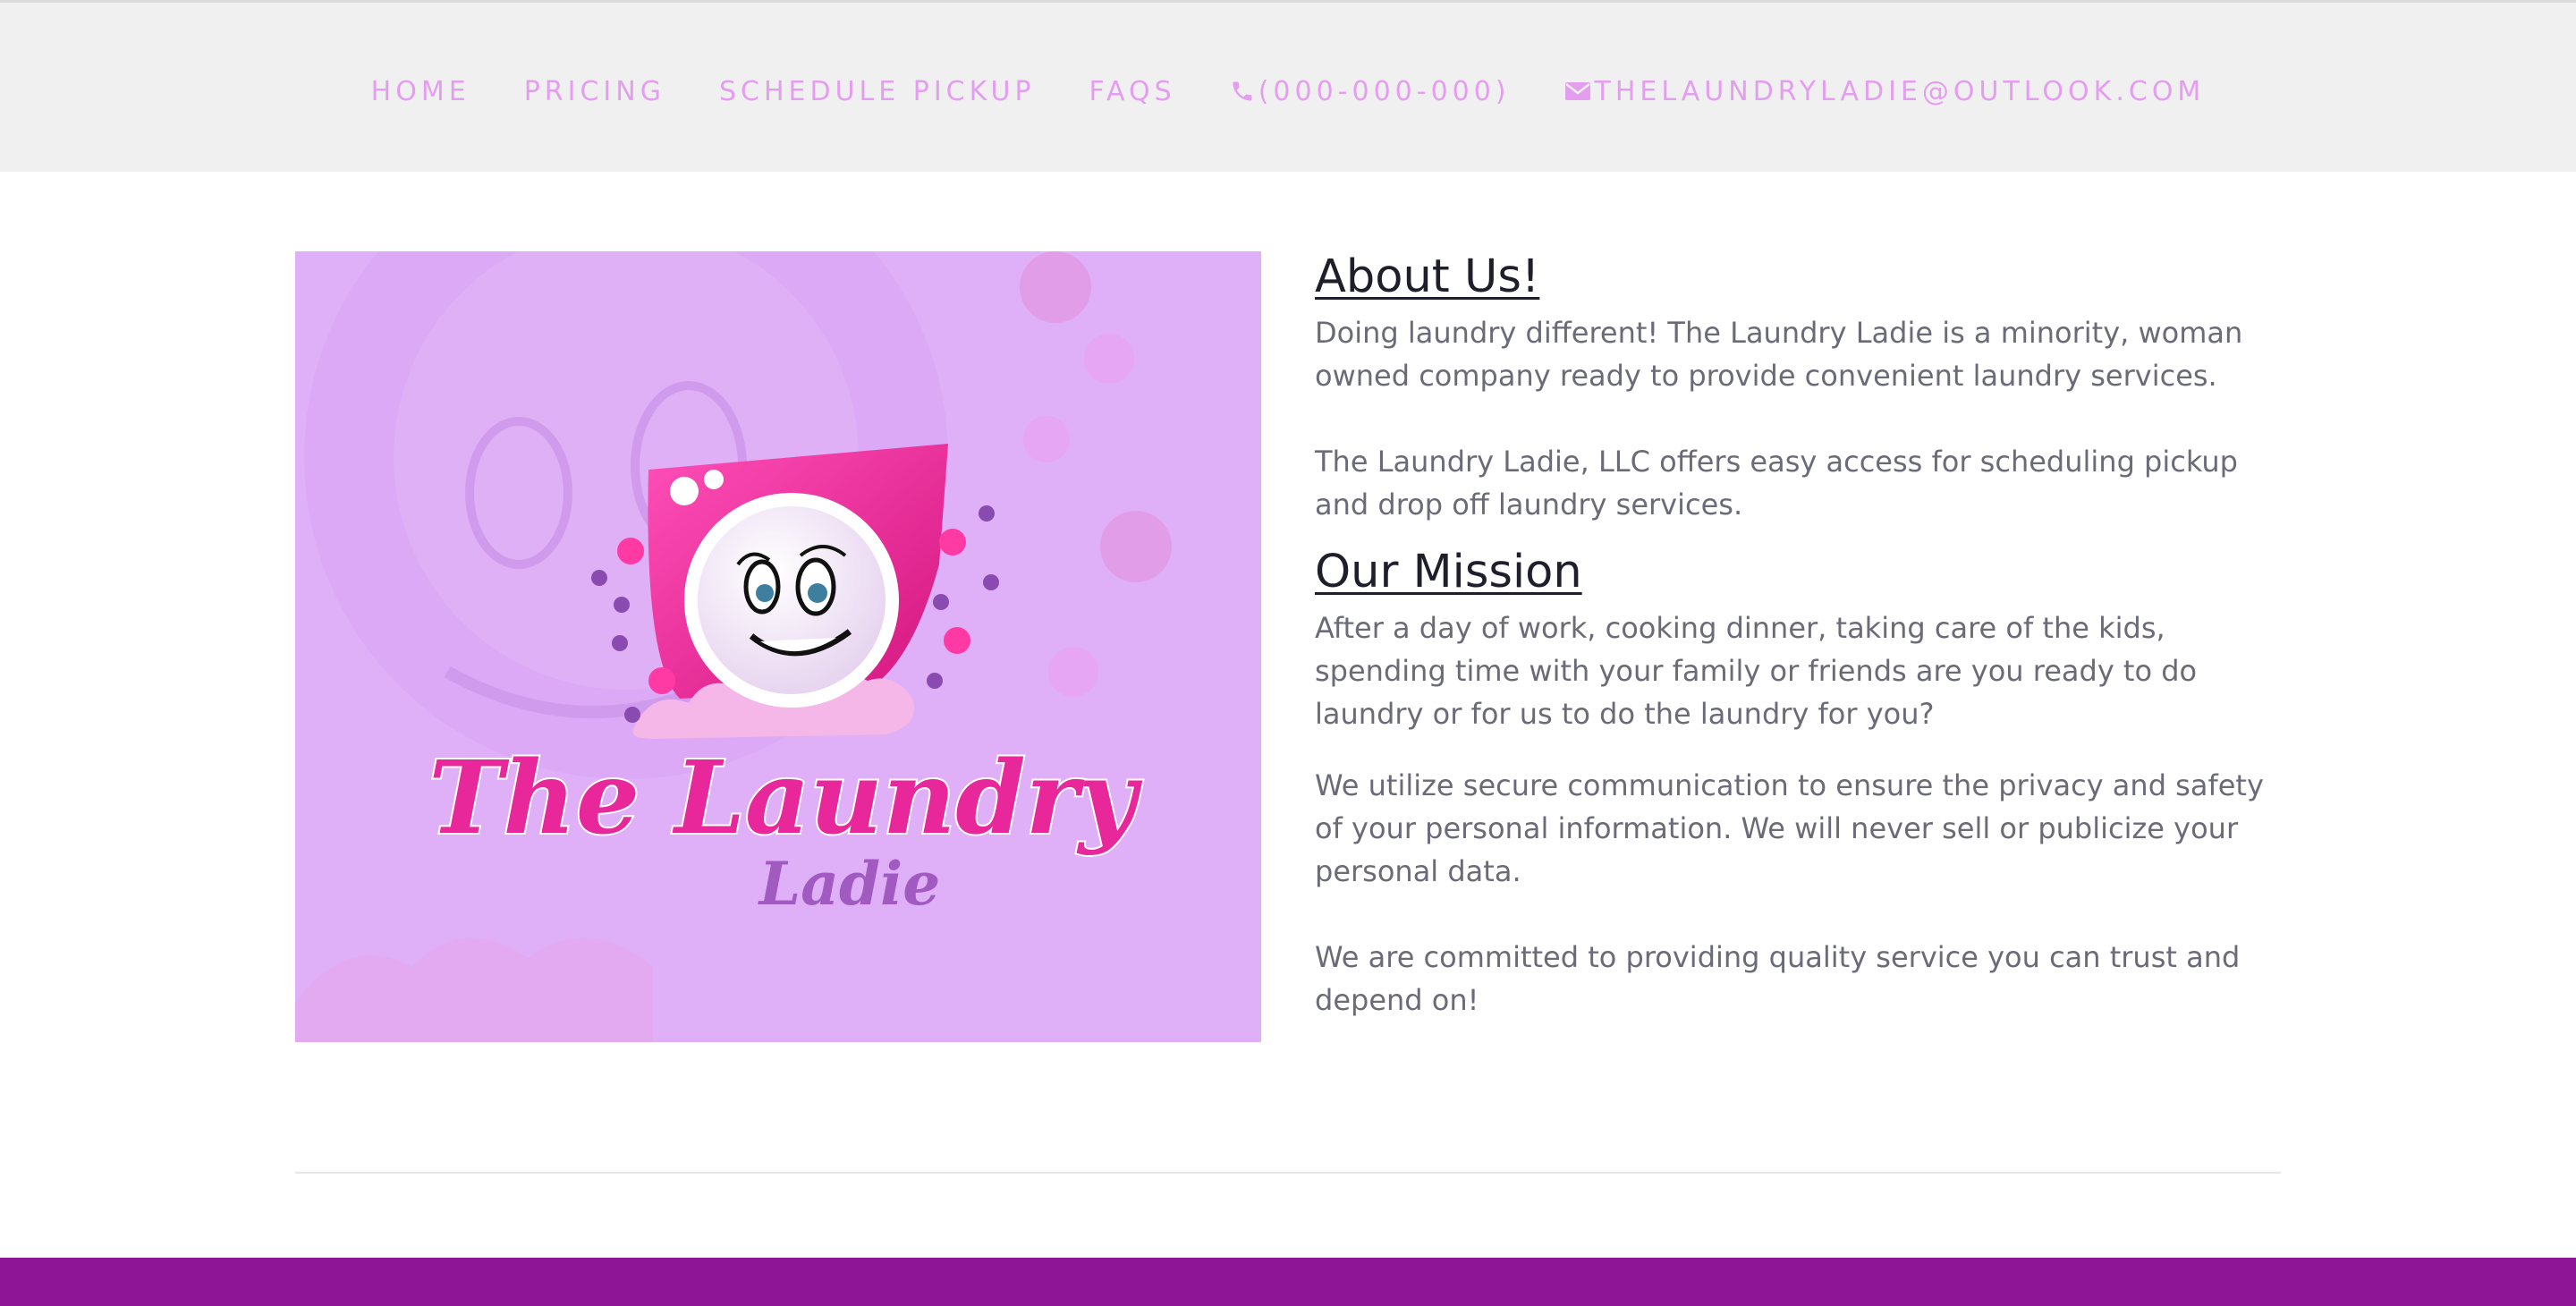 This screenshot has height=1306, width=2576. I want to click on nav-pricing-link: PRICING, so click(594, 92).